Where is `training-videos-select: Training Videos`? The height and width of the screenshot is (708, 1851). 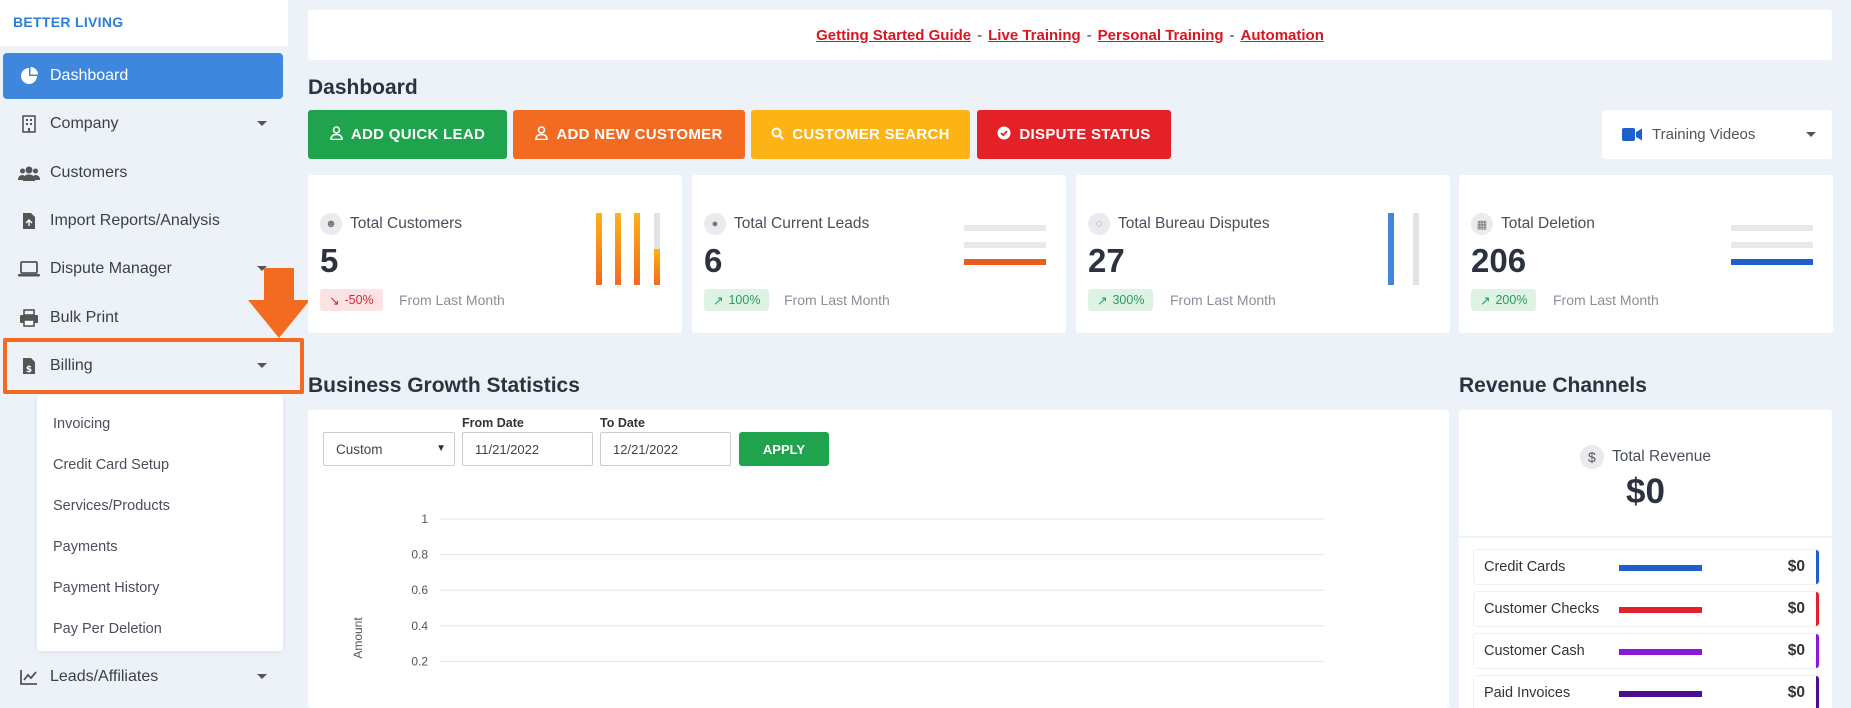 training-videos-select: Training Videos is located at coordinates (1717, 134).